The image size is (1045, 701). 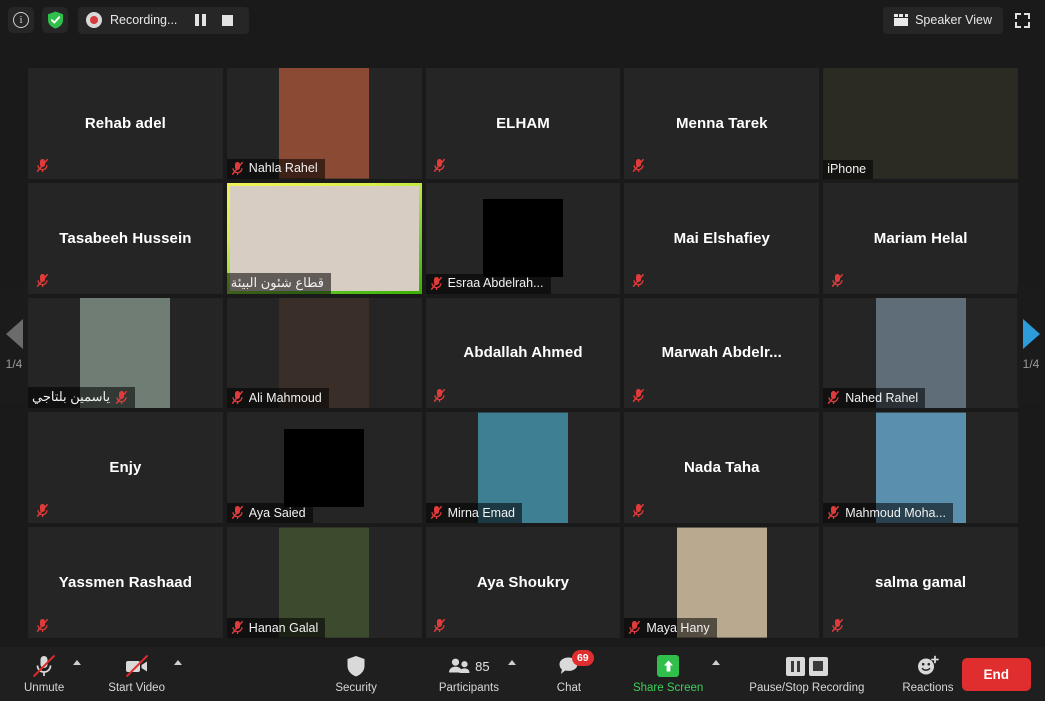 What do you see at coordinates (1022, 20) in the screenshot?
I see `fullscreen-button` at bounding box center [1022, 20].